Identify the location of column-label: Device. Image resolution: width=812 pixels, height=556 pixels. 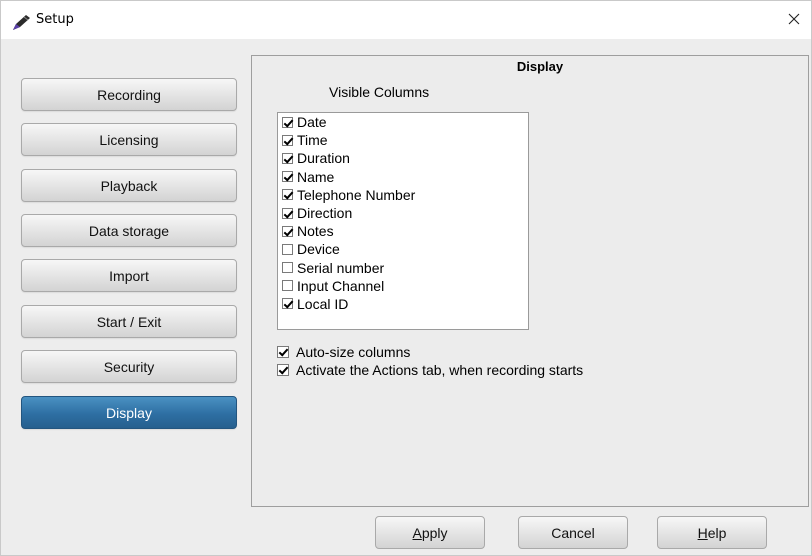
(318, 249).